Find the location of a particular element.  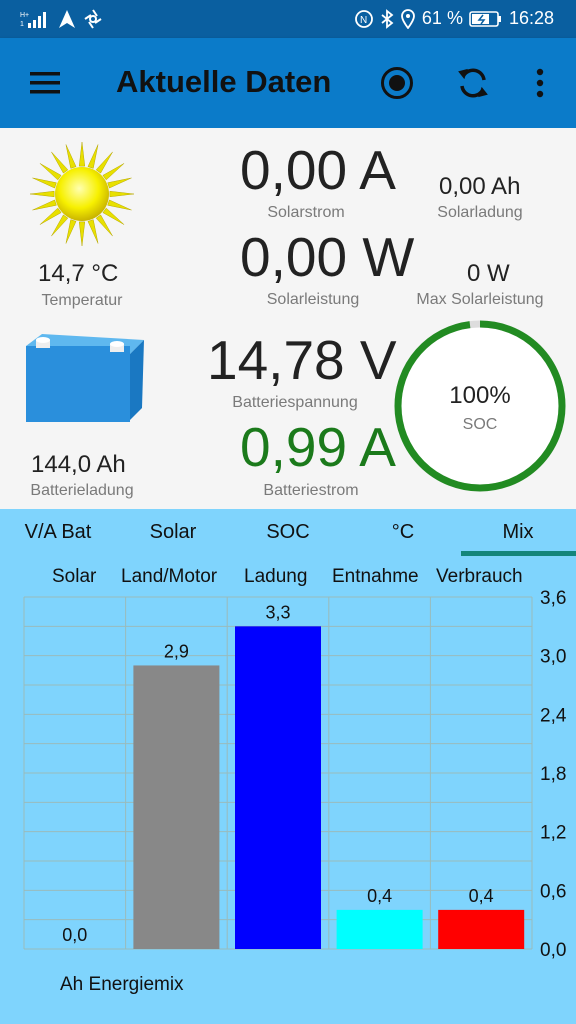

battery-voltage-value: 14,78 V is located at coordinates (302, 360).